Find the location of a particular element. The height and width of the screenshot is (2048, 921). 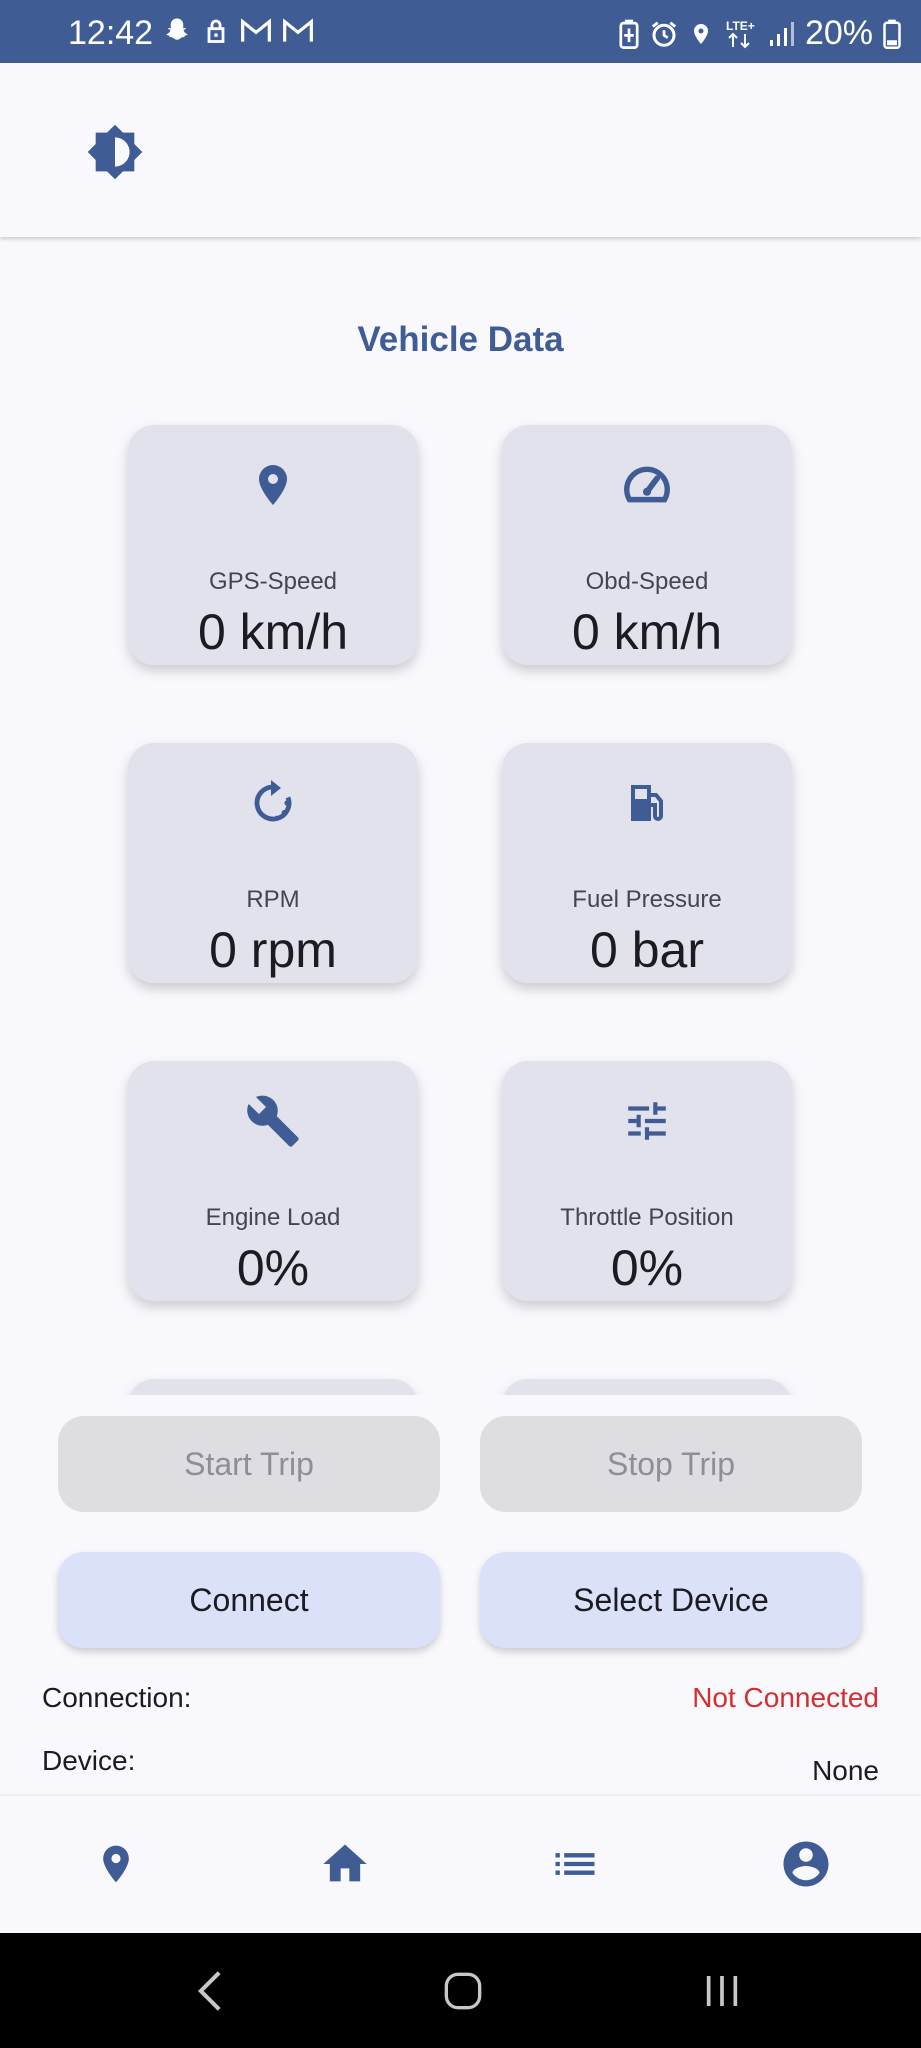

card-label: RPM is located at coordinates (273, 899).